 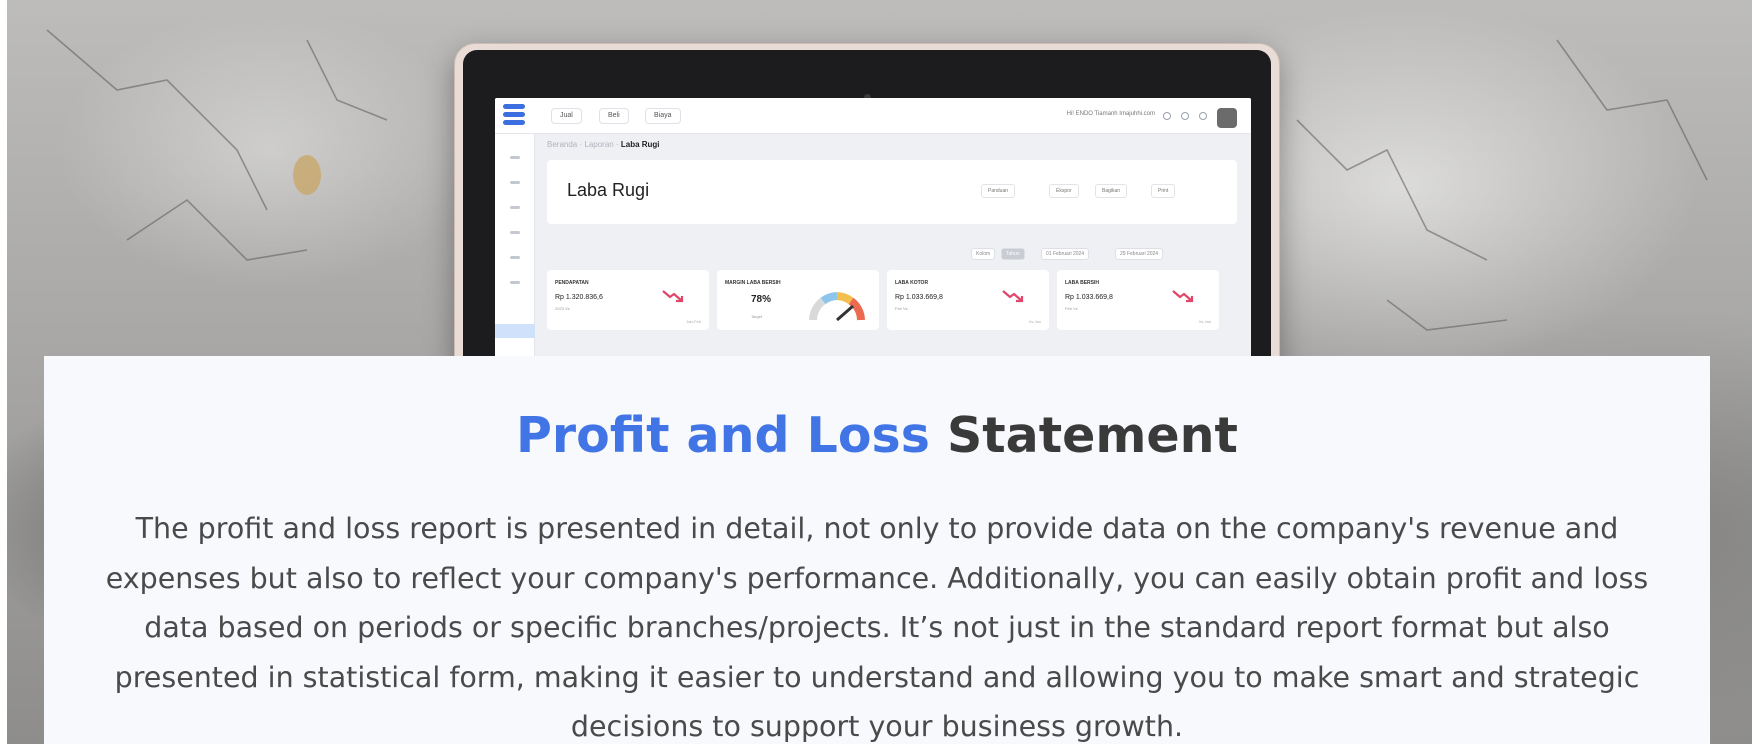 I want to click on page-title: Laba Rugi, so click(x=608, y=190).